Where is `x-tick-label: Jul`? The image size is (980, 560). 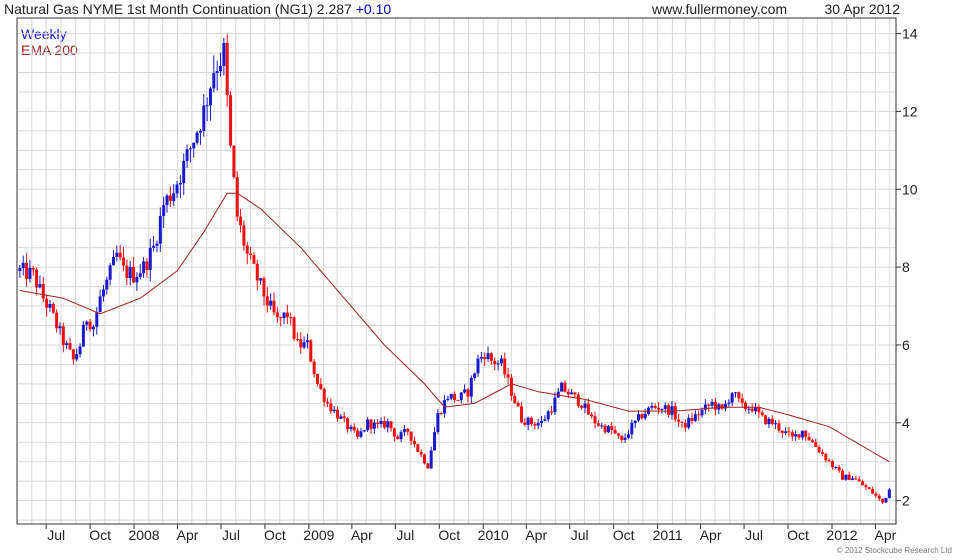
x-tick-label: Jul is located at coordinates (231, 535).